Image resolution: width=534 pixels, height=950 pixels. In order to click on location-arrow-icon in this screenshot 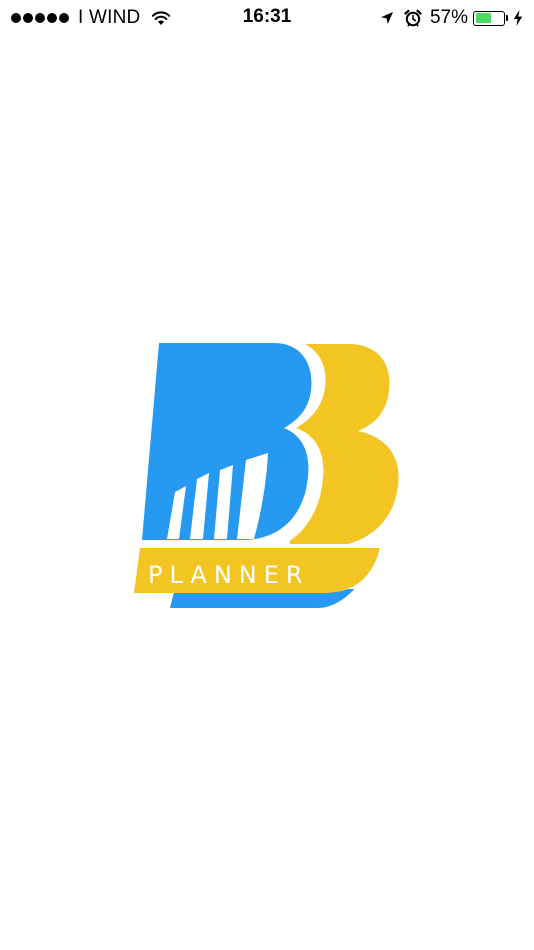, I will do `click(386, 18)`.